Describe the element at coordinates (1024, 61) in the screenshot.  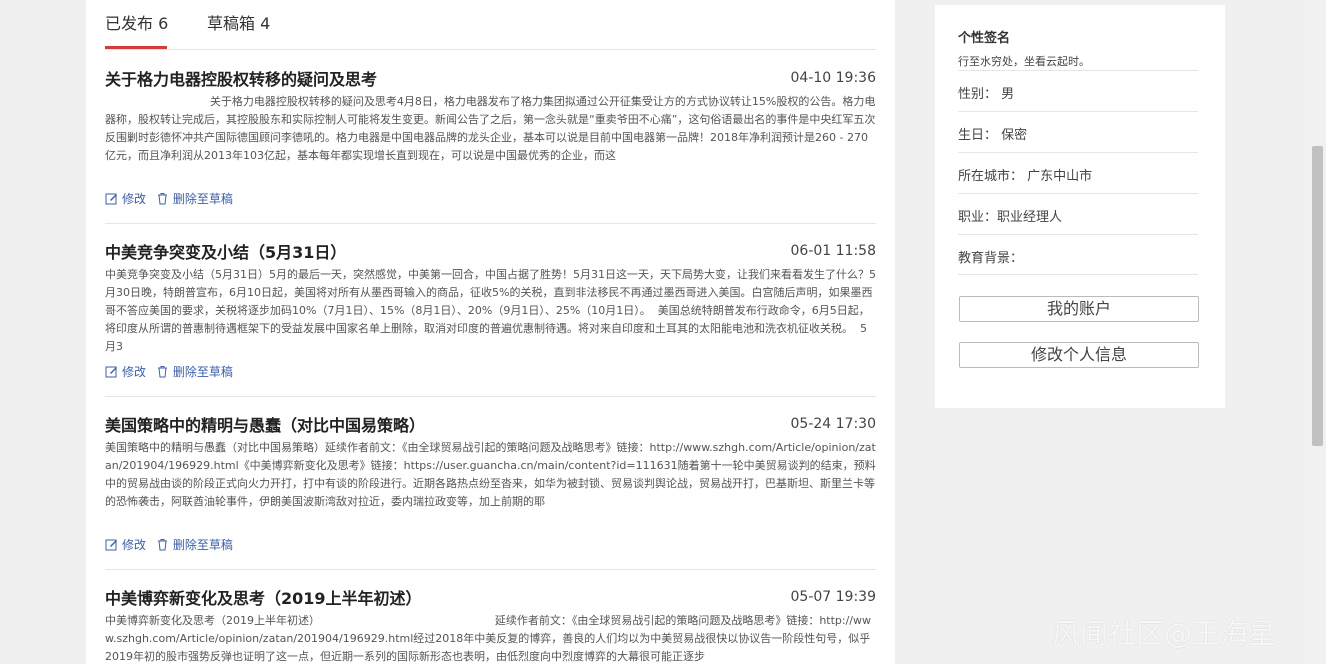
I see `signature-text: 行至水穷处，坐看云起时。` at that location.